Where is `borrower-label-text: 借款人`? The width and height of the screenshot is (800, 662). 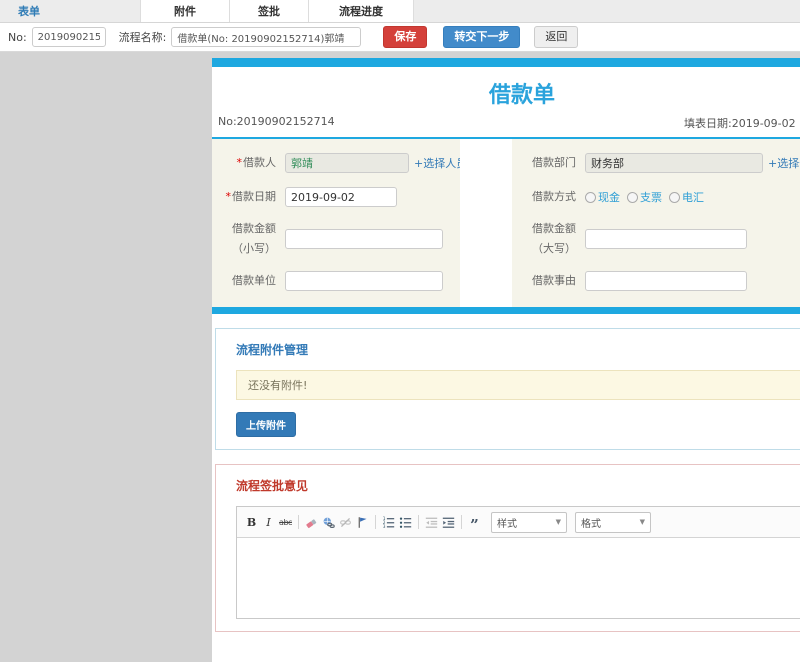
borrower-label-text: 借款人 is located at coordinates (259, 163).